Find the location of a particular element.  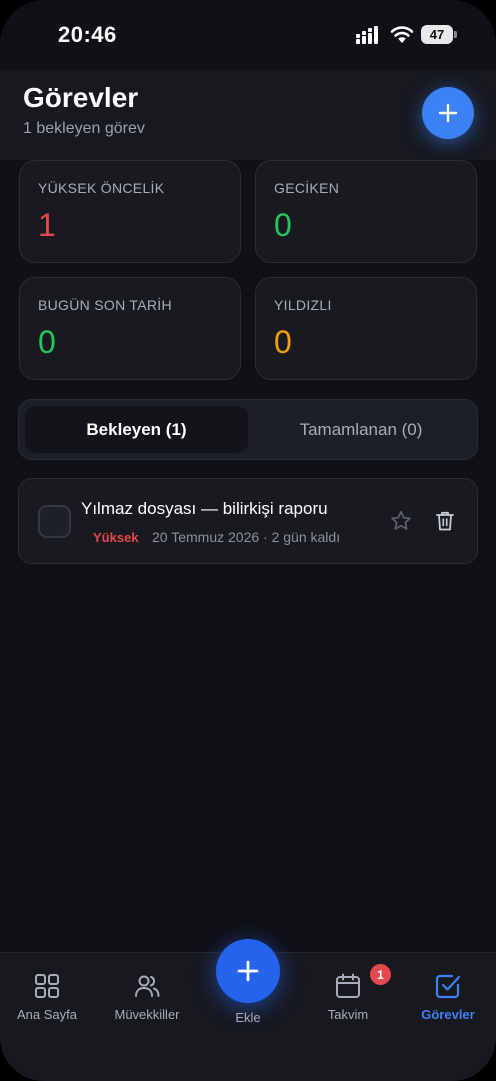

battery-icon: 47 is located at coordinates (439, 34).